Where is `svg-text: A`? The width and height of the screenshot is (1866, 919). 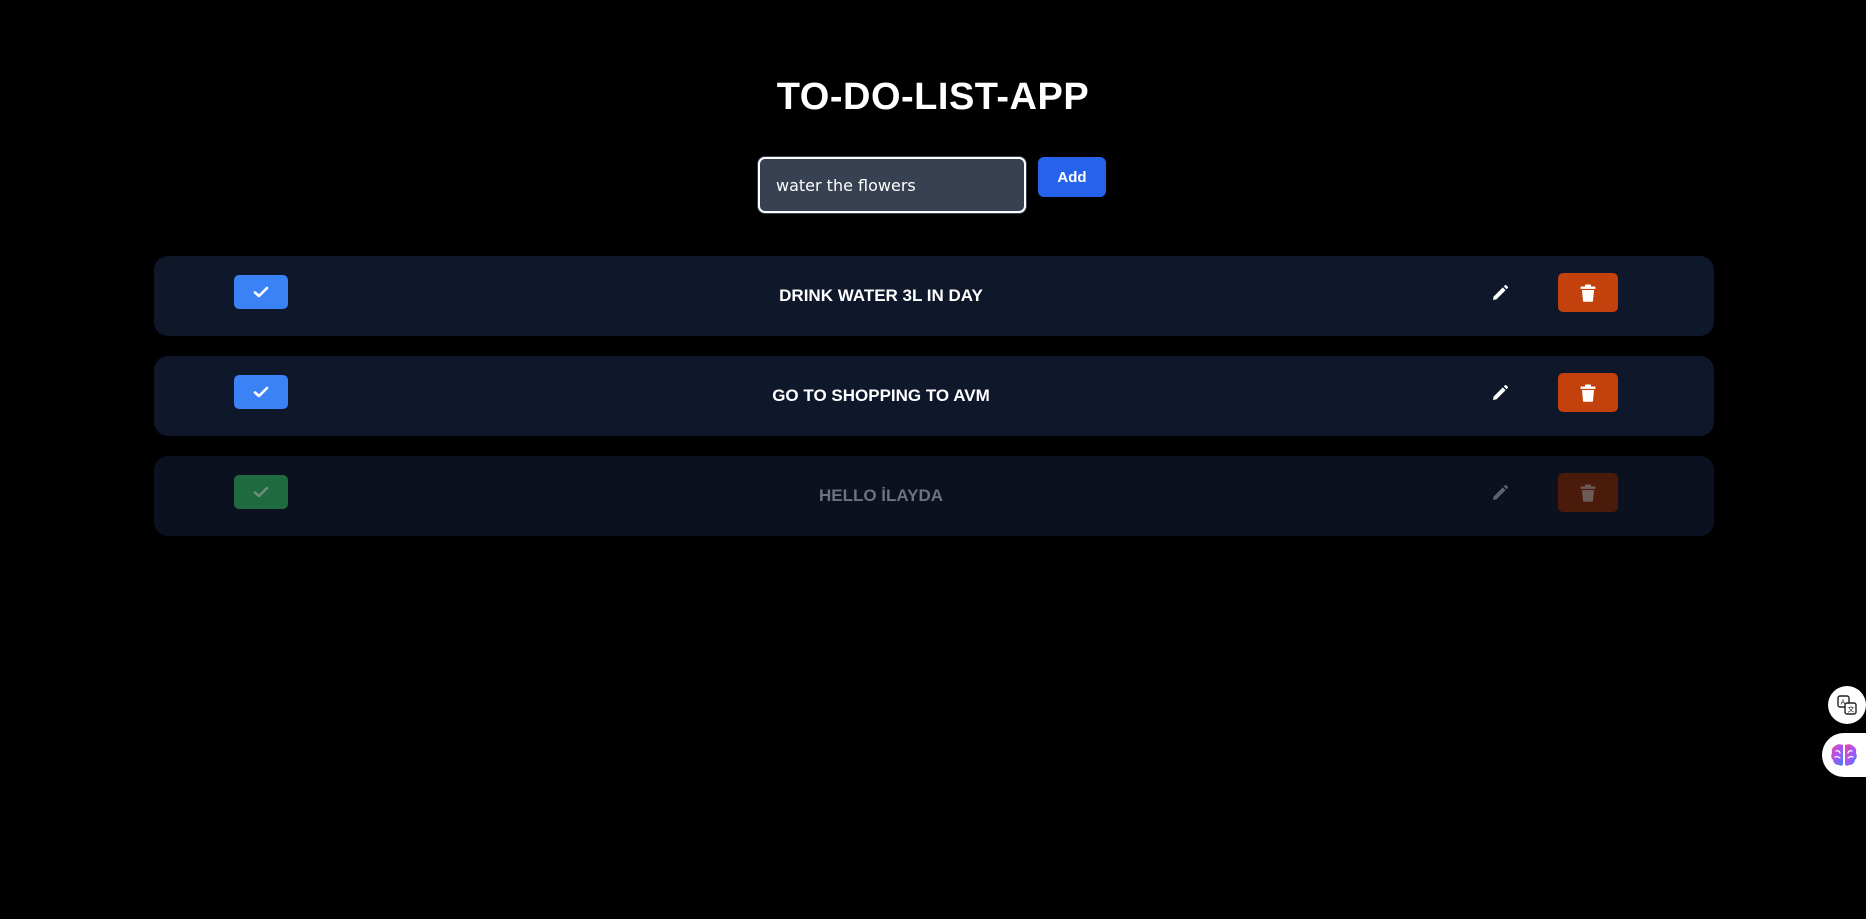 svg-text: A is located at coordinates (1843, 703).